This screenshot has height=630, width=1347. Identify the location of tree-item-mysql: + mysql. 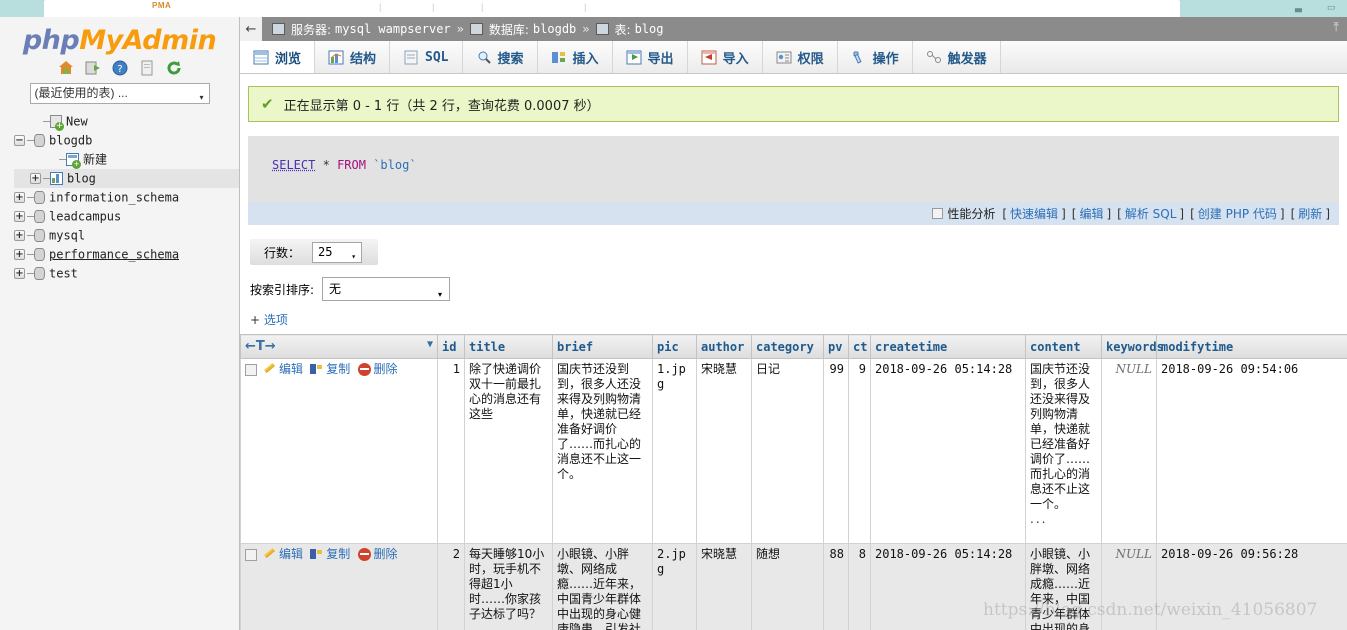
(126, 235).